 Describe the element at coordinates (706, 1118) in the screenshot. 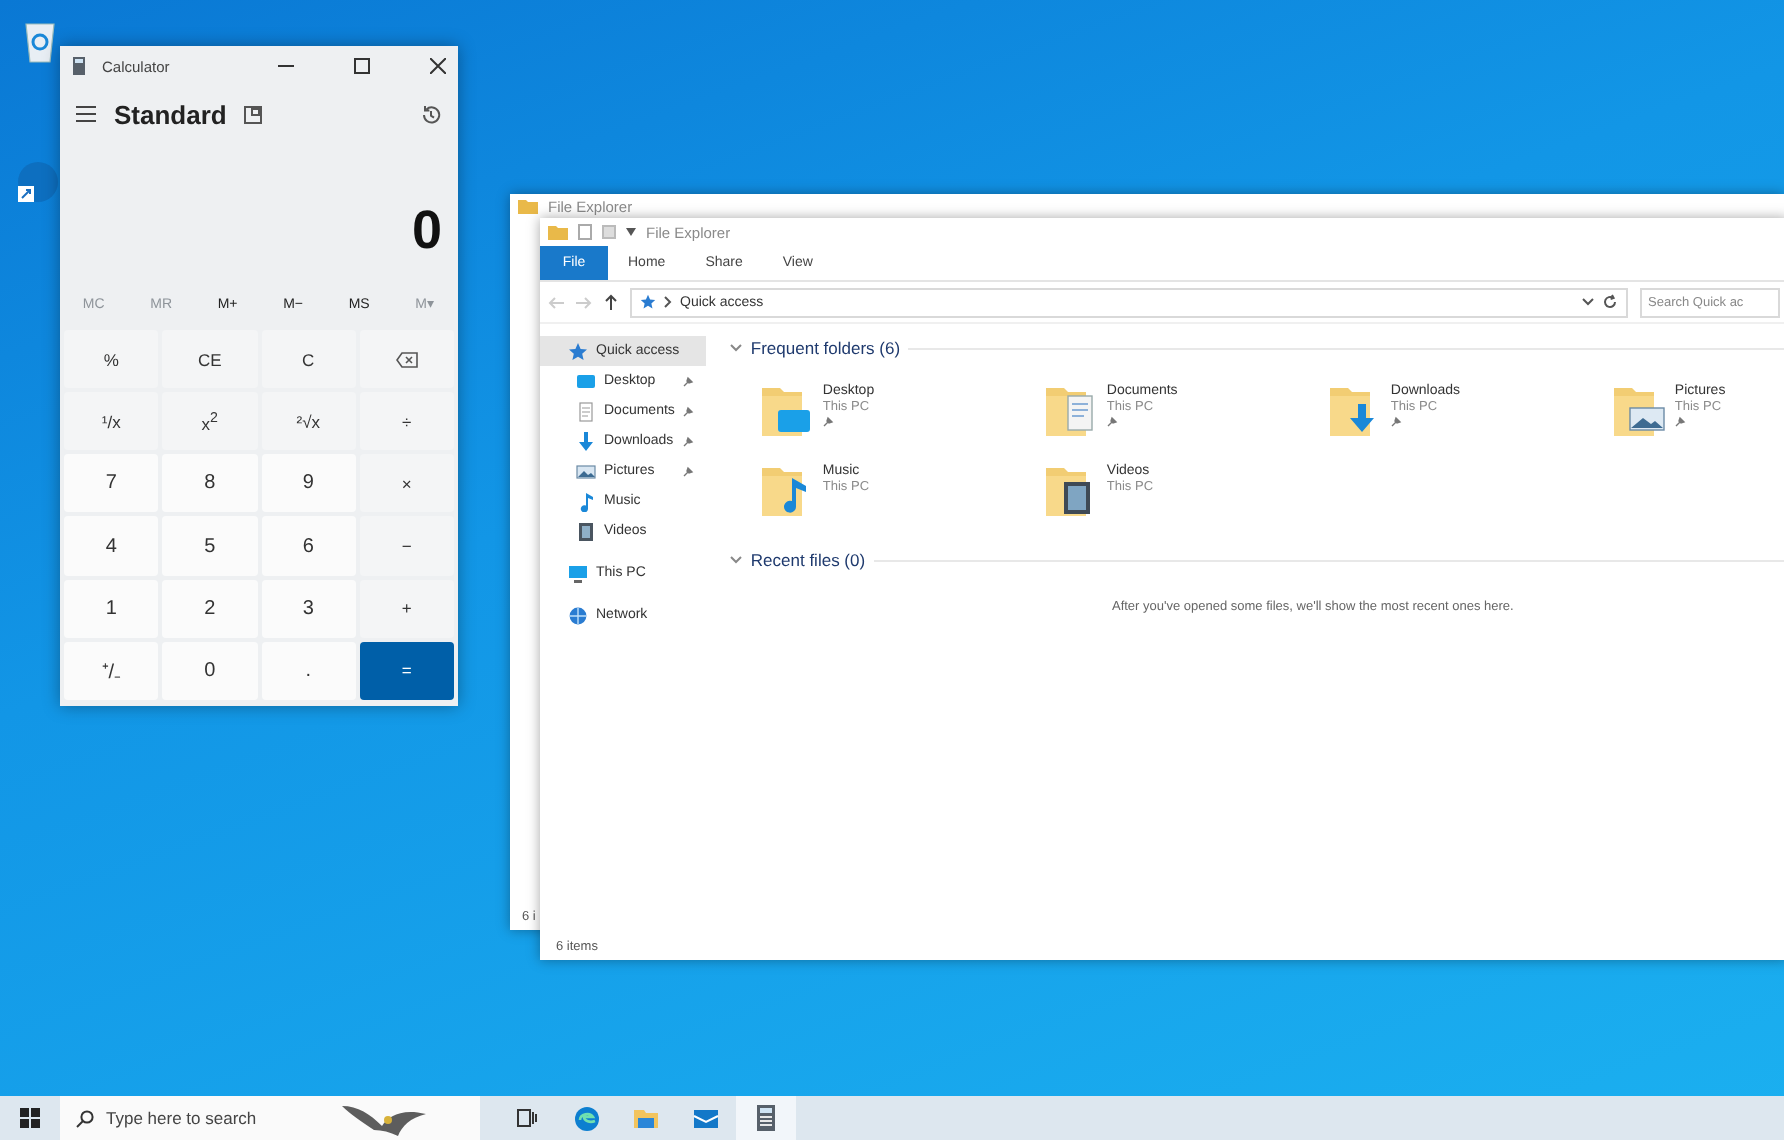

I see `envelope-icon` at that location.